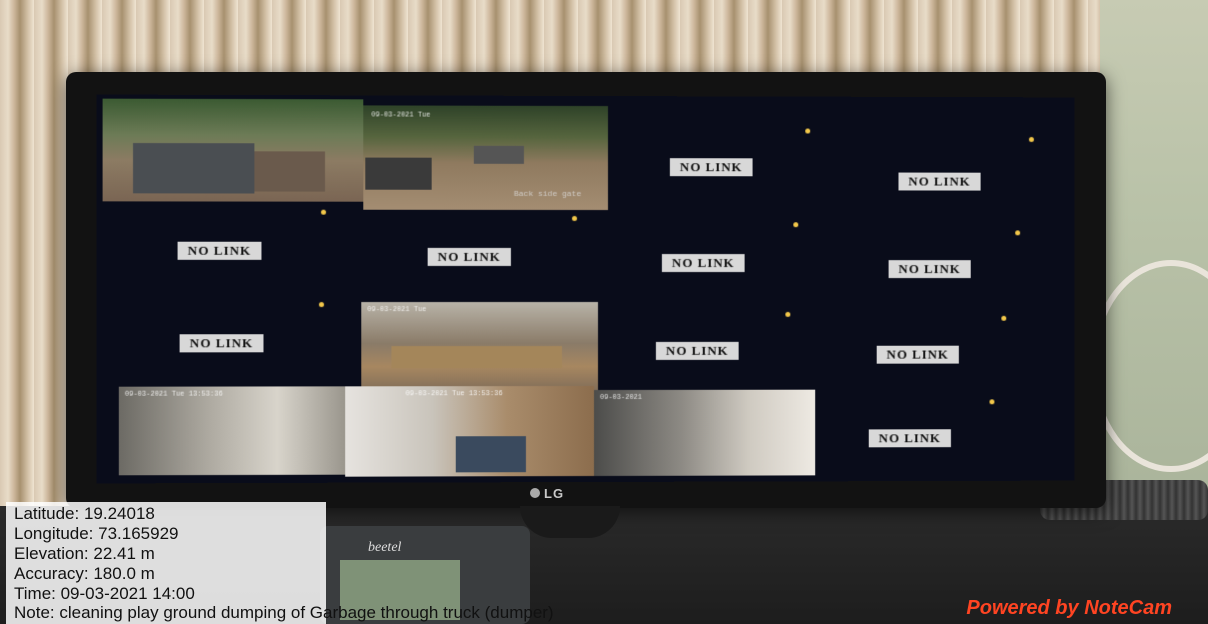 The width and height of the screenshot is (1208, 624). I want to click on camera-feed-yard-2: 09-03-2021 Tue Back side gate, so click(485, 158).